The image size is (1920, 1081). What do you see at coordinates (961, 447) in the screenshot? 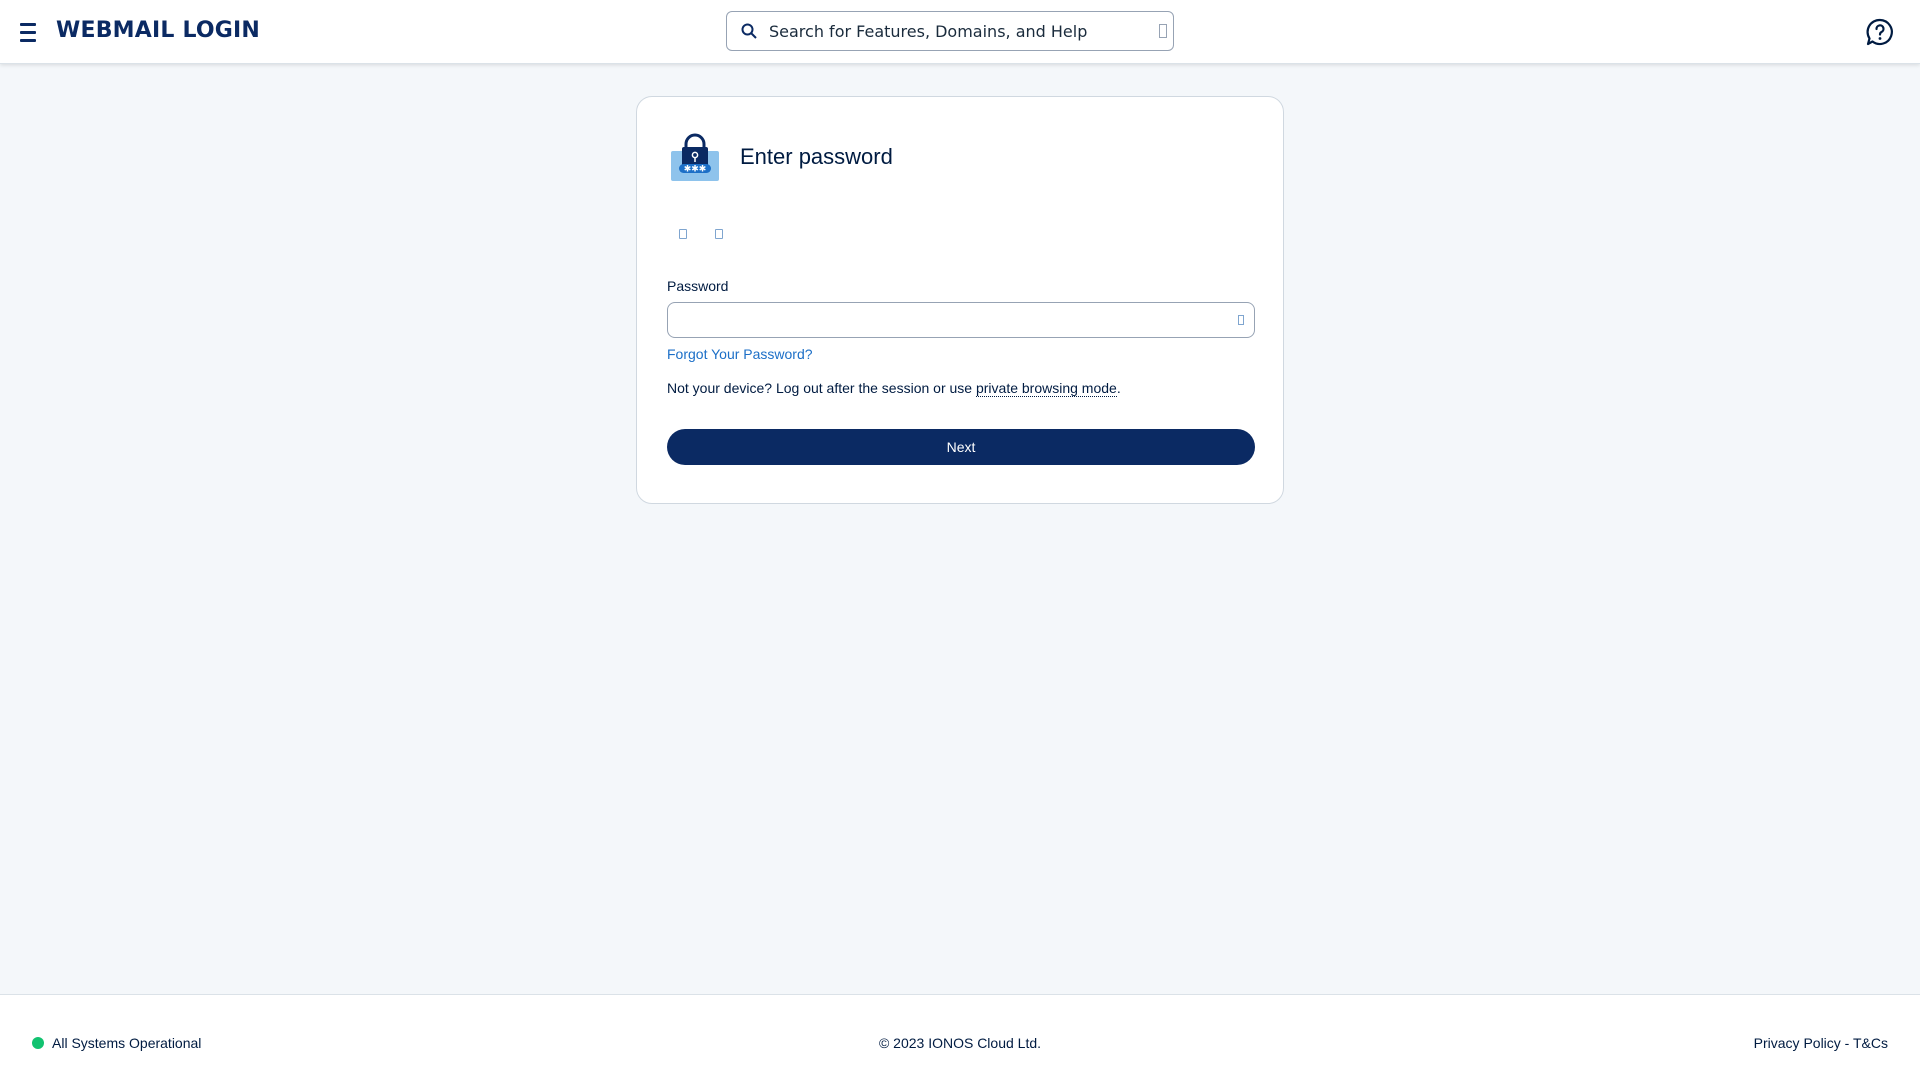
I see `next-button: Next` at bounding box center [961, 447].